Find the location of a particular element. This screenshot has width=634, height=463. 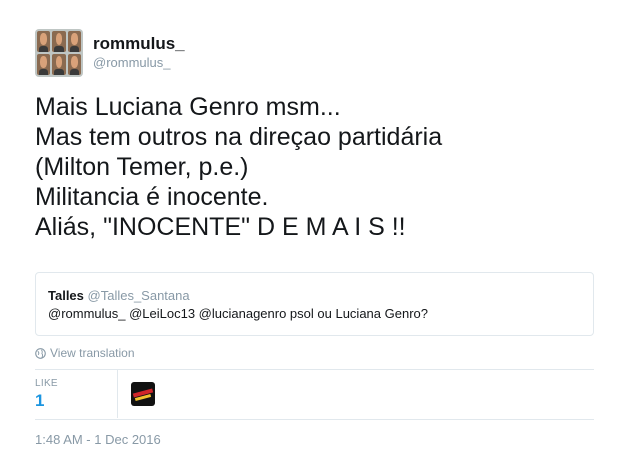

like-count: 1 is located at coordinates (40, 400).